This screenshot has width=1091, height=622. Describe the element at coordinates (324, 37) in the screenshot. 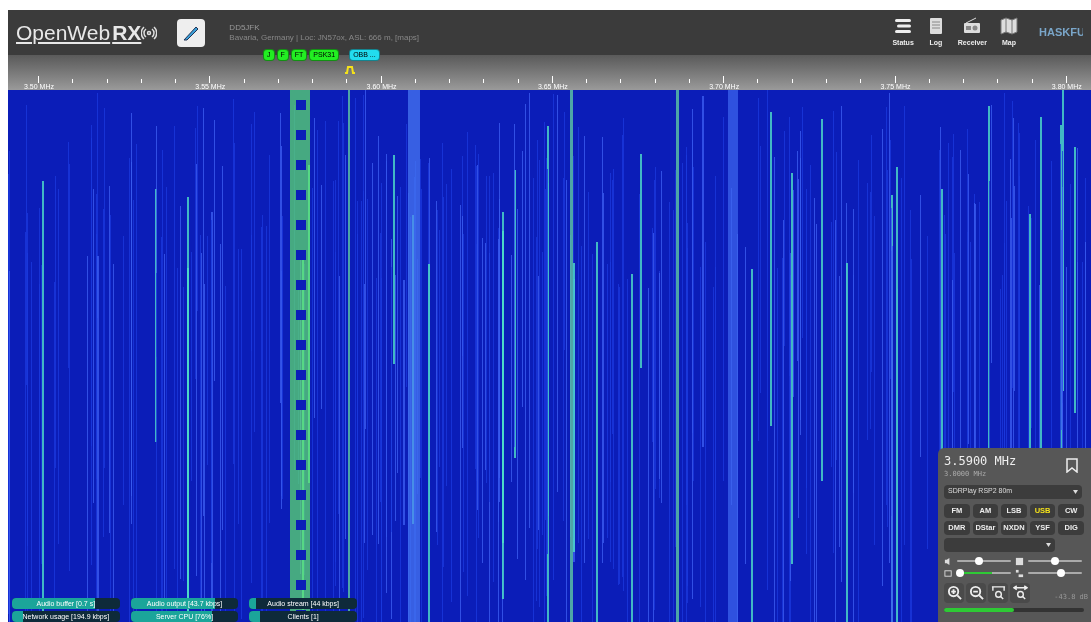

I see `receiver-location: Bavaria, Germany | Loc: JN57ox, ASL: 666 m, [maps]` at that location.